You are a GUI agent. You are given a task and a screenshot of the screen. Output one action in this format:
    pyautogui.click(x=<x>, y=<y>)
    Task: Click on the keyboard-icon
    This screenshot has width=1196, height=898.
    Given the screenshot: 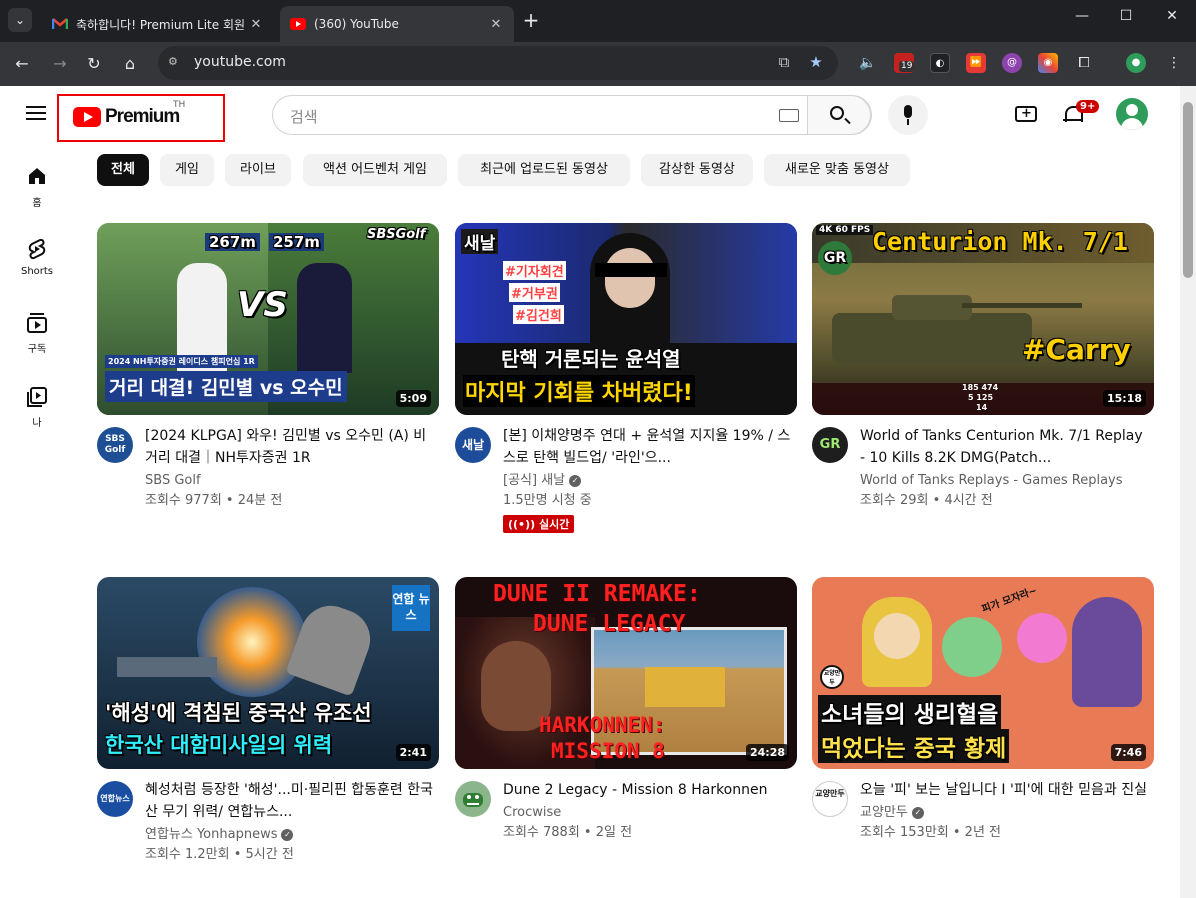 What is the action you would take?
    pyautogui.click(x=789, y=115)
    